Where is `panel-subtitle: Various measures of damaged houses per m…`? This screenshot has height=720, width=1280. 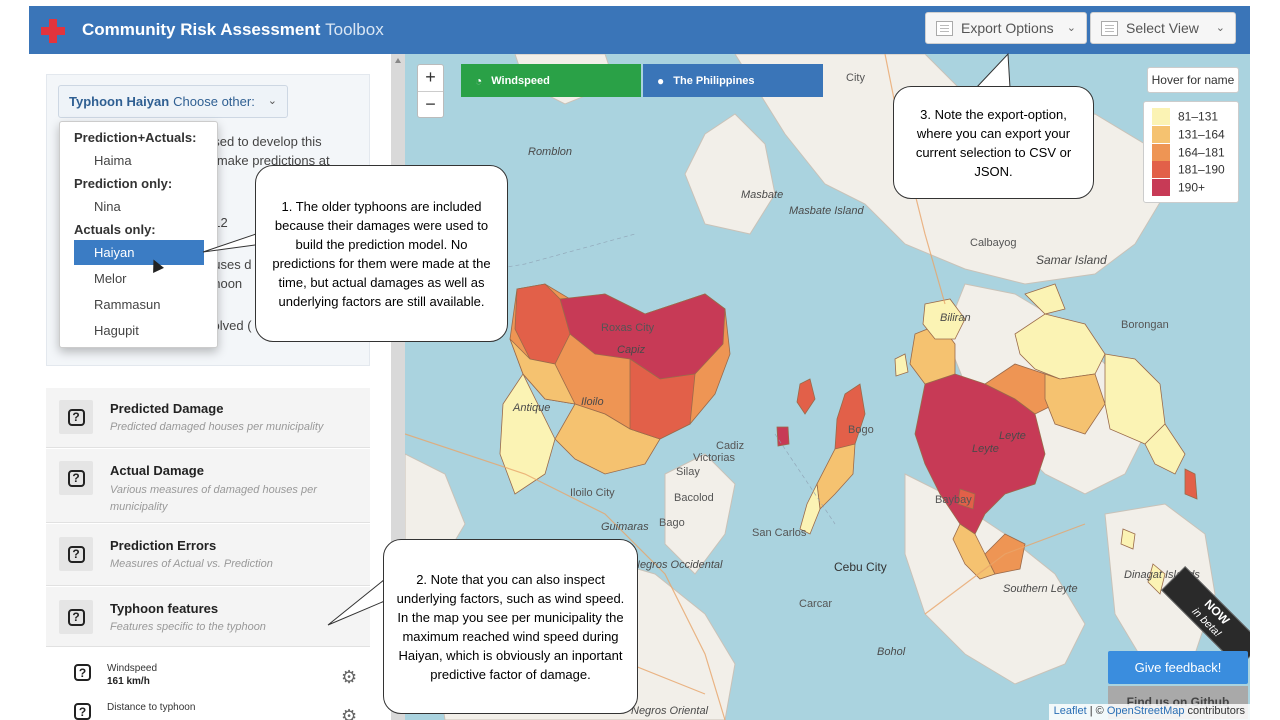
panel-subtitle: Various measures of damaged houses per m… is located at coordinates (213, 498).